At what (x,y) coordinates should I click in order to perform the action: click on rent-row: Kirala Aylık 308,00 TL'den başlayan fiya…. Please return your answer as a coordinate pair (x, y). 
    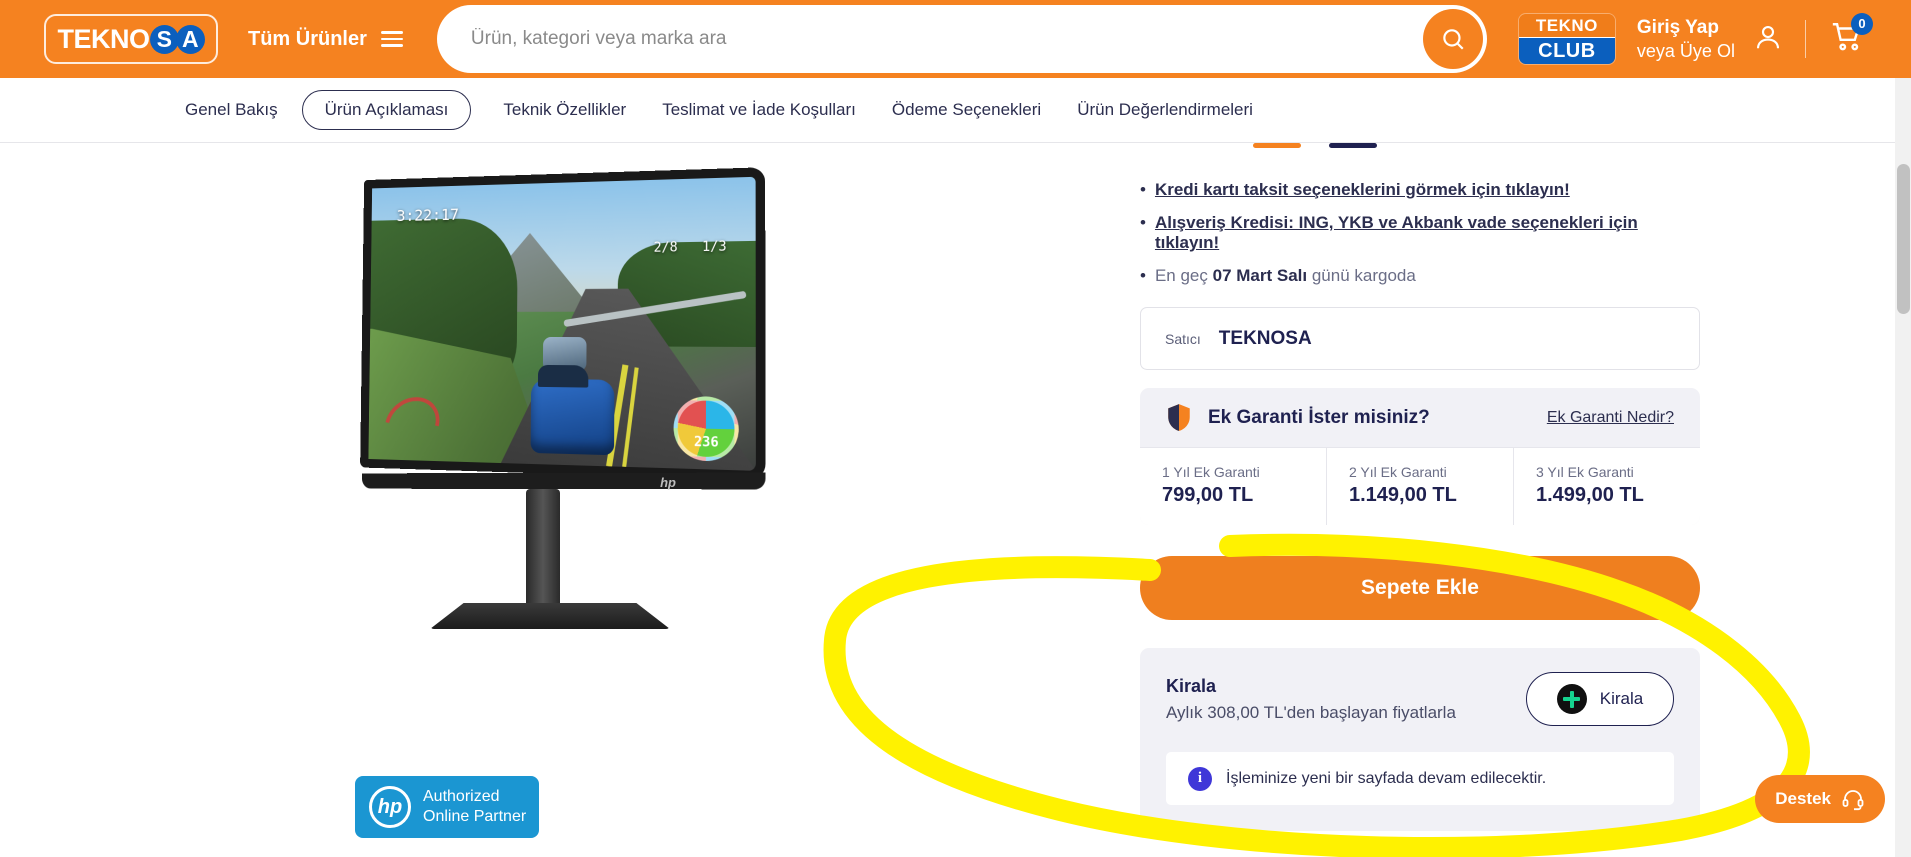
    Looking at the image, I should click on (1420, 699).